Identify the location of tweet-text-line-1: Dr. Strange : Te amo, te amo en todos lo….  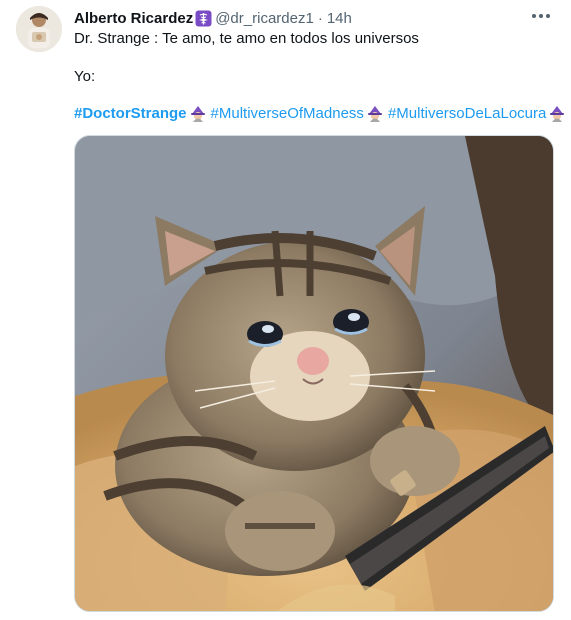
(246, 38).